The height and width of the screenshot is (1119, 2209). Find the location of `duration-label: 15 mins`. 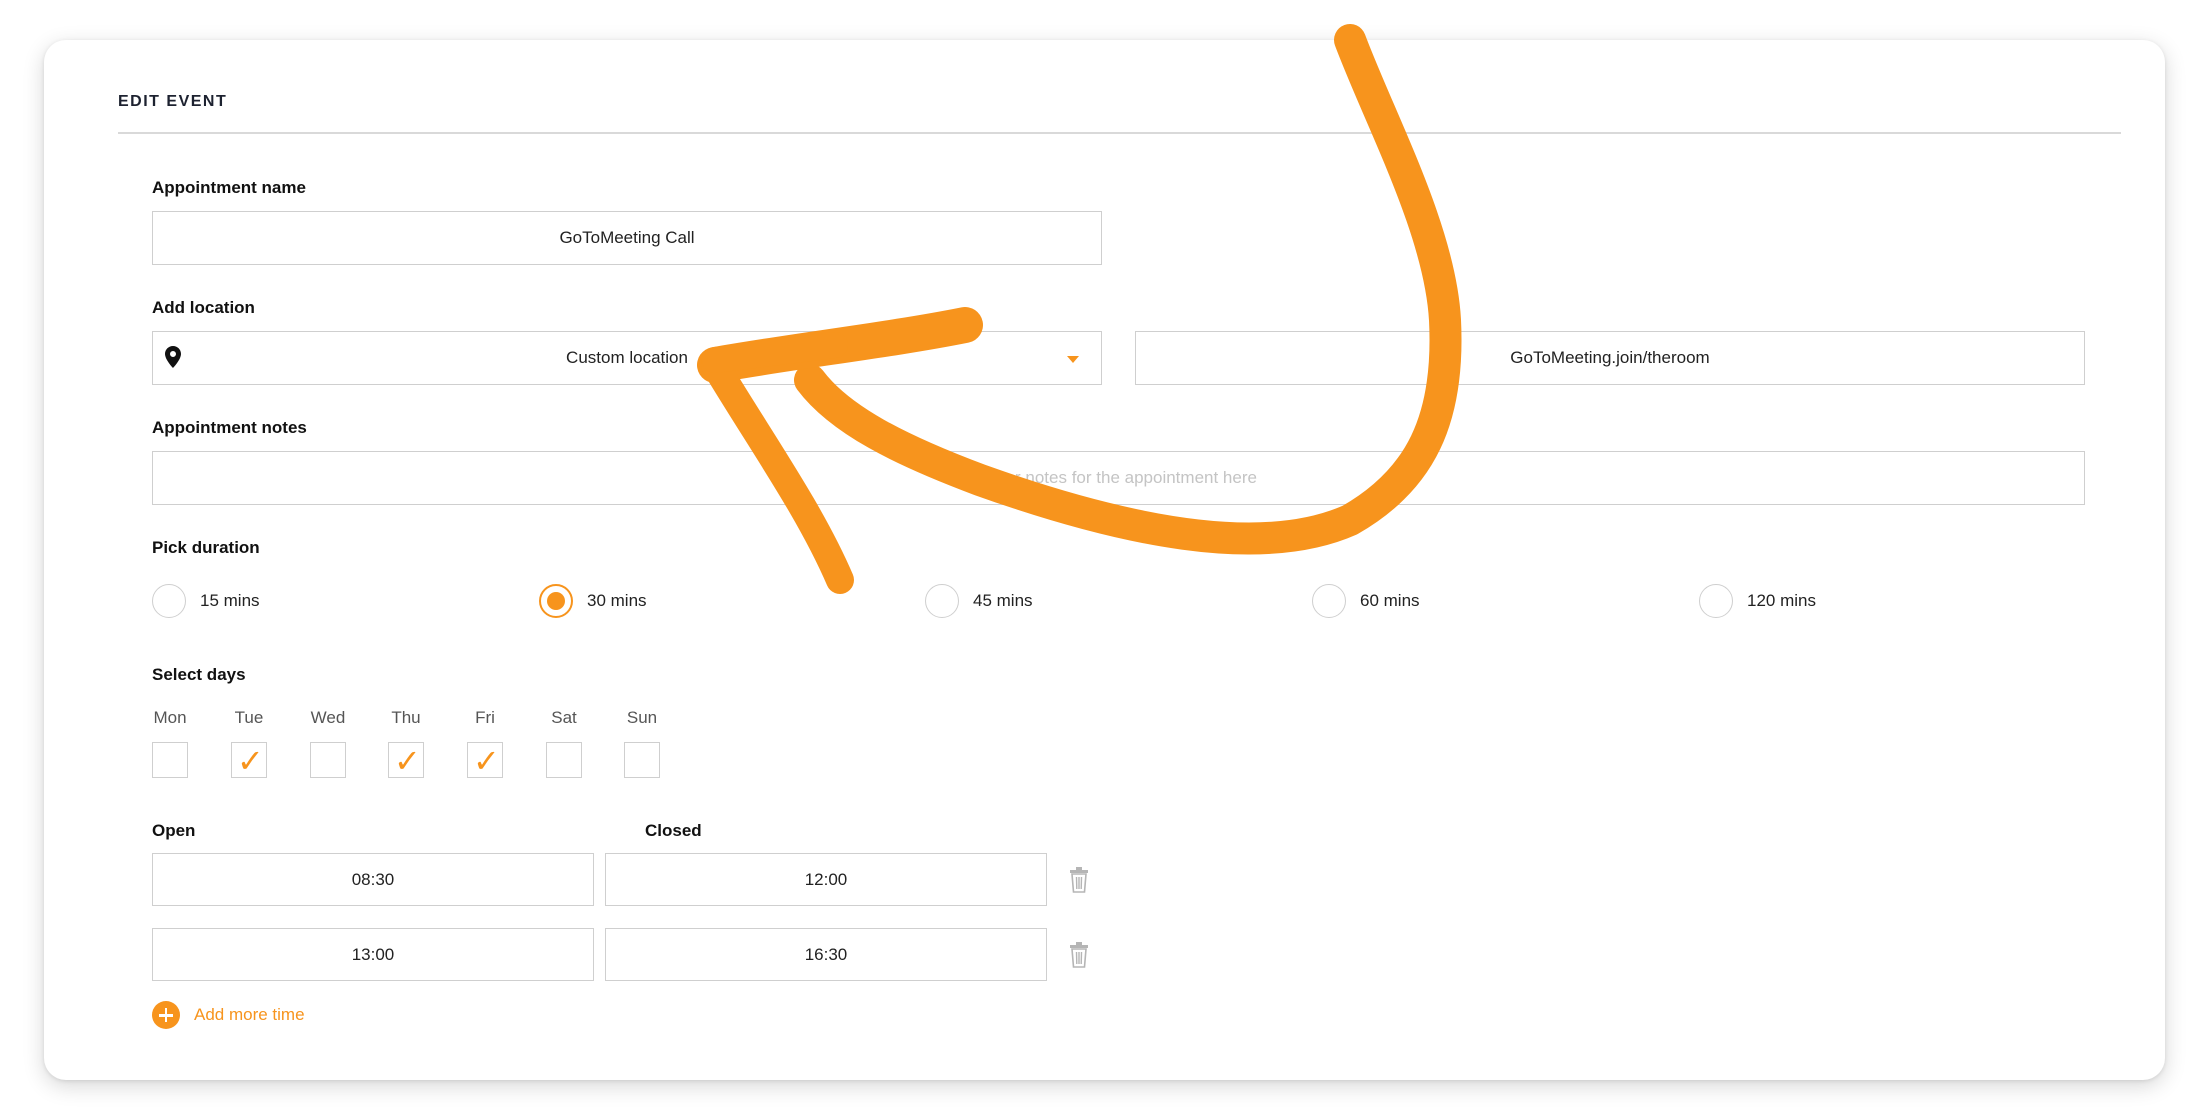

duration-label: 15 mins is located at coordinates (230, 600).